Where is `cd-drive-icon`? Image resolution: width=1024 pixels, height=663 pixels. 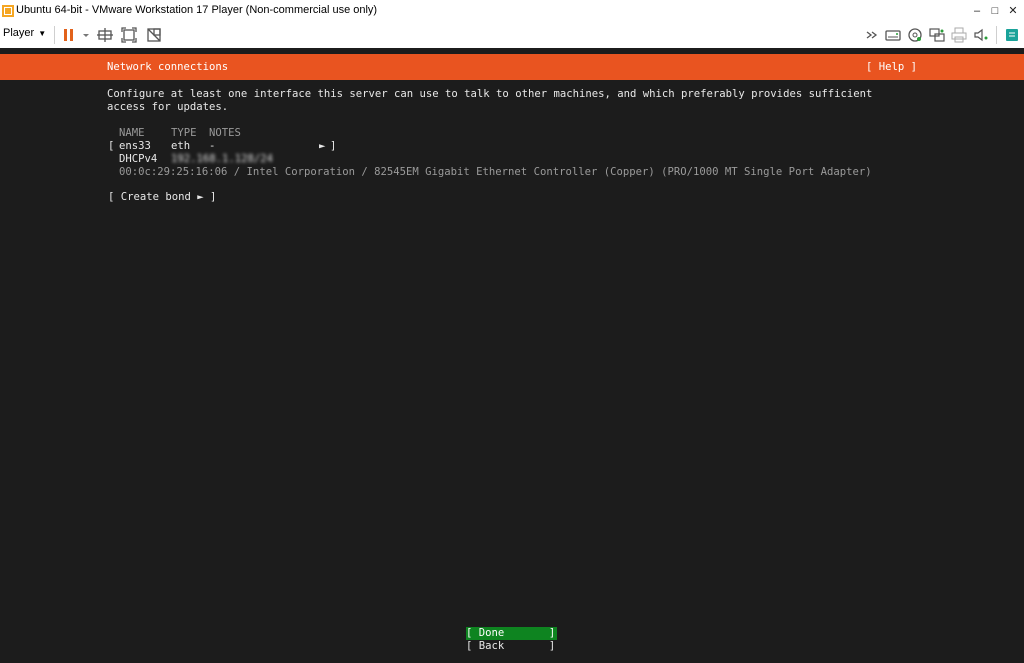
cd-drive-icon is located at coordinates (915, 35).